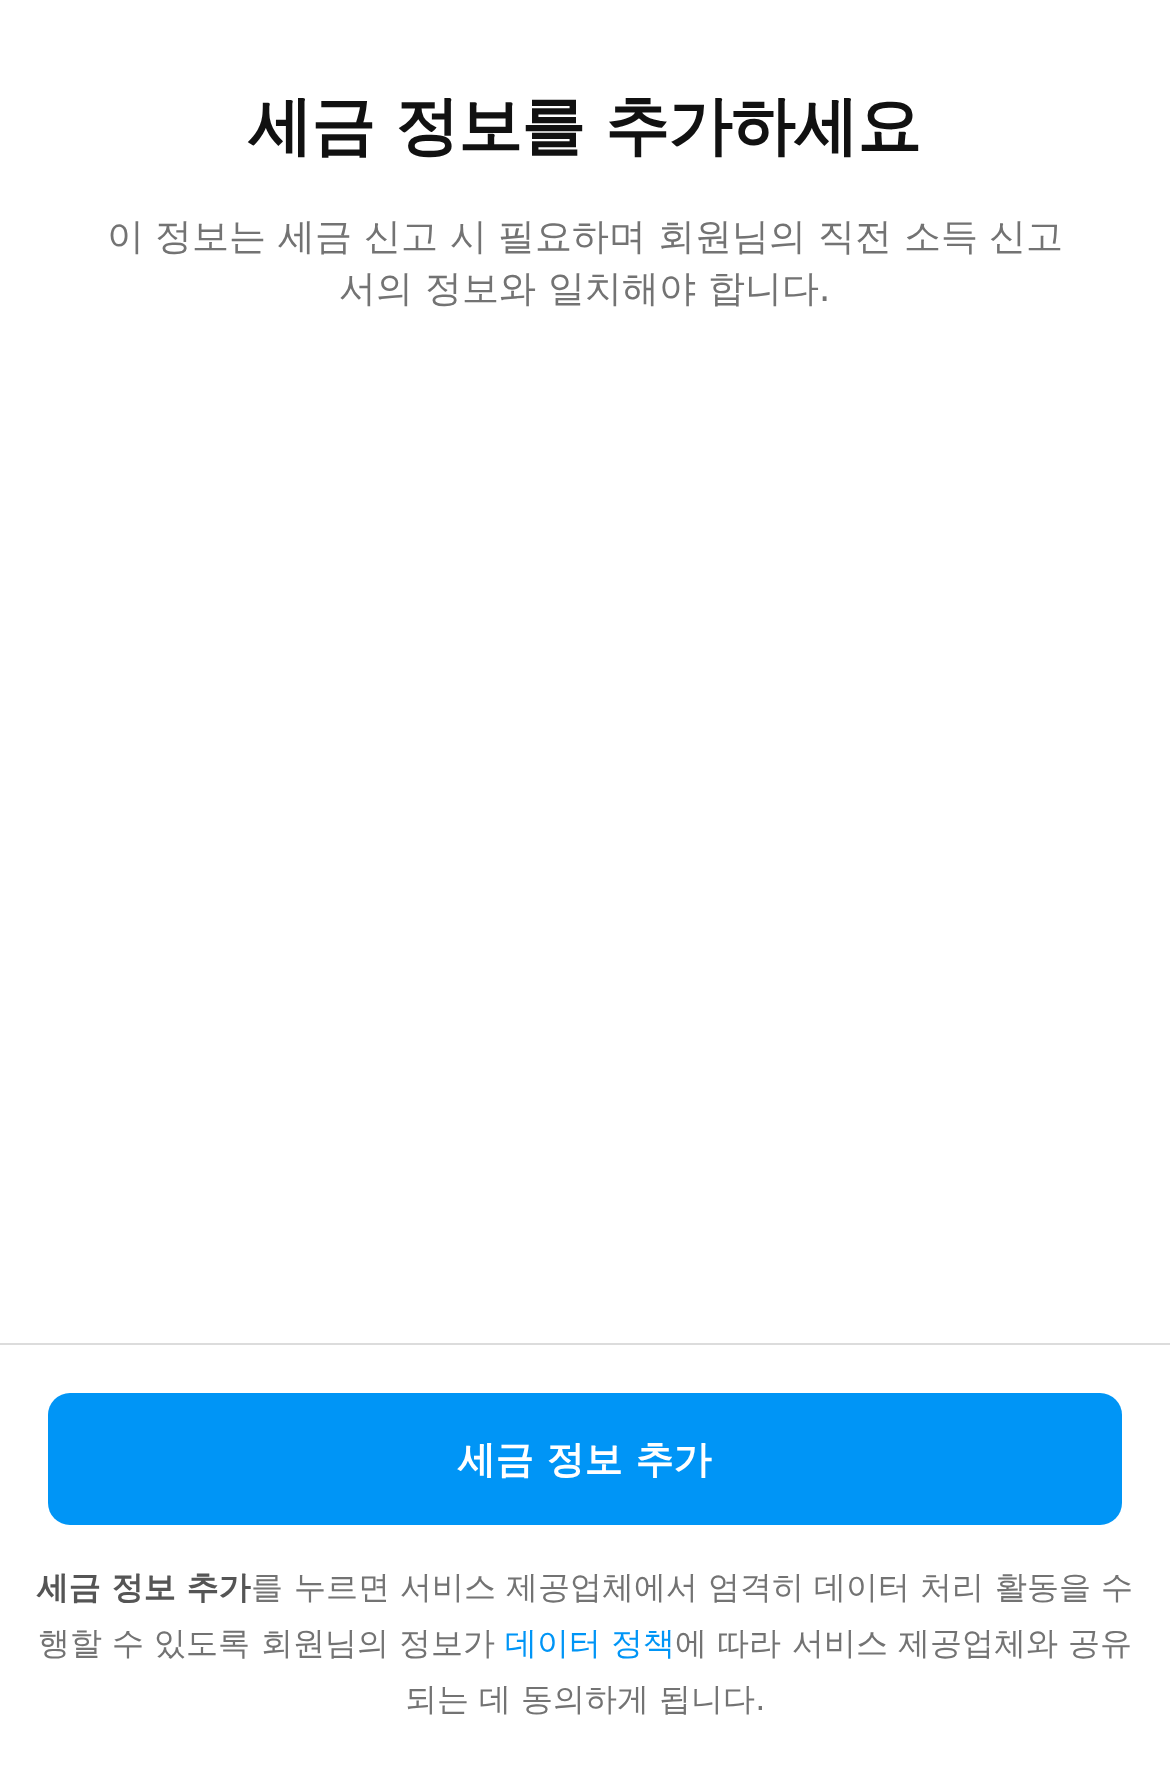  I want to click on page-title: 세금 정보를 추가하세요, so click(585, 125).